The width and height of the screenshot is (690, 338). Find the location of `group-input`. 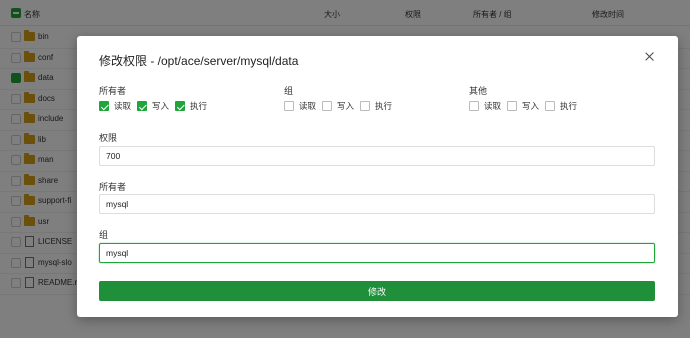

group-input is located at coordinates (377, 253).